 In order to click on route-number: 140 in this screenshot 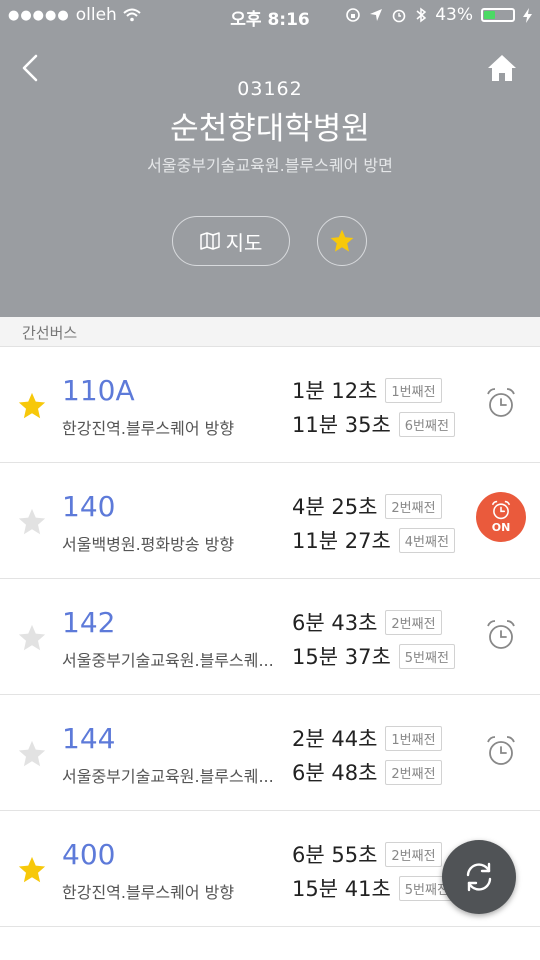, I will do `click(89, 506)`.